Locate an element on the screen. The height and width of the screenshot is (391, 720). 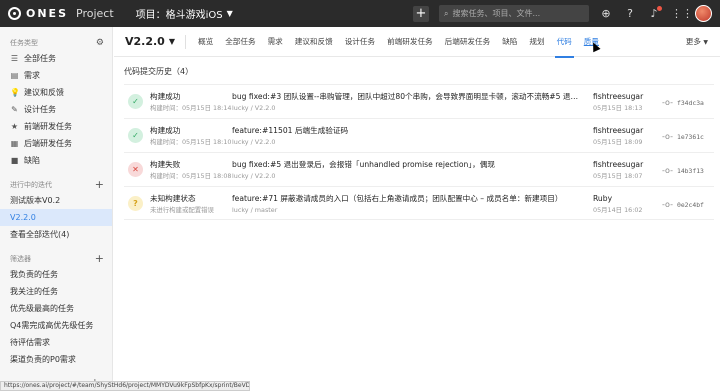
commit-time: 05月15日 18:13 is located at coordinates (618, 108).